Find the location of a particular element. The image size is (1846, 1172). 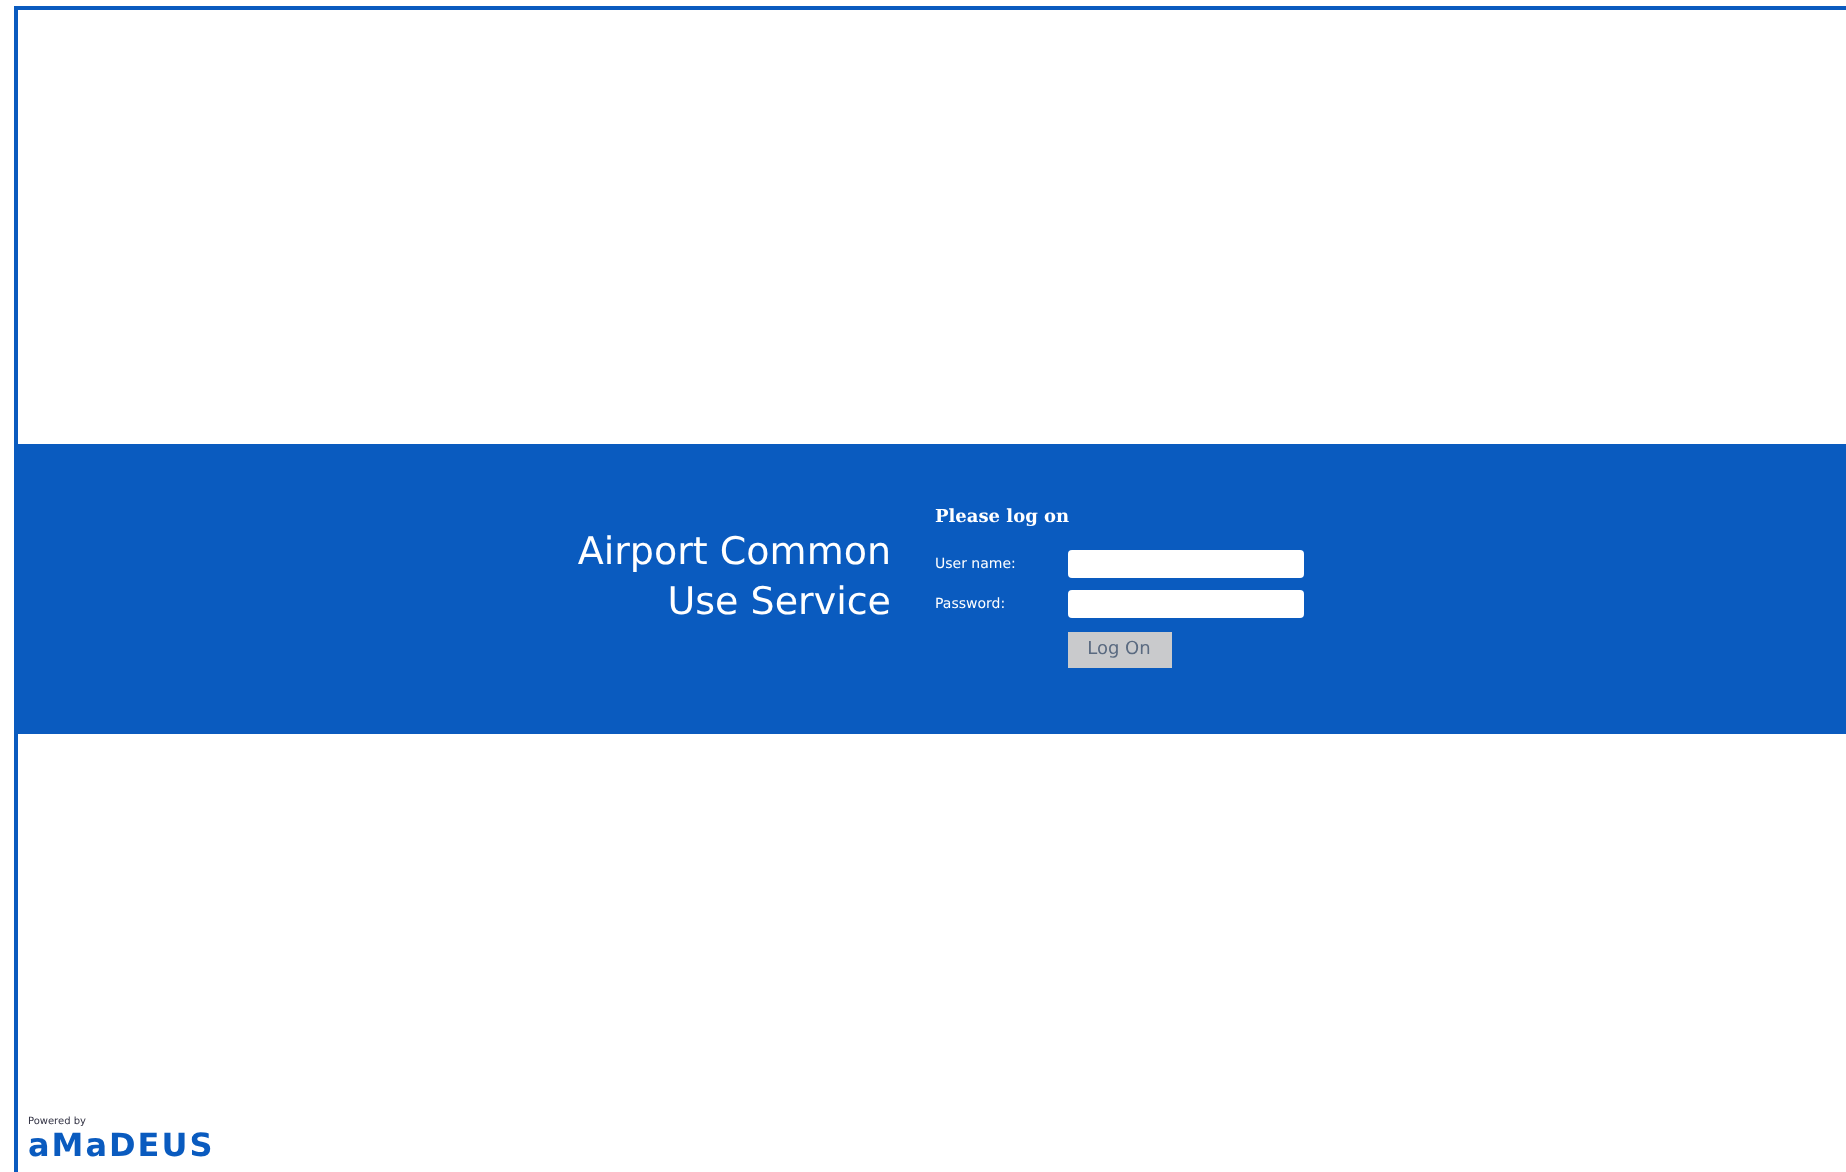

logo: aMaDEUS is located at coordinates (121, 1146).